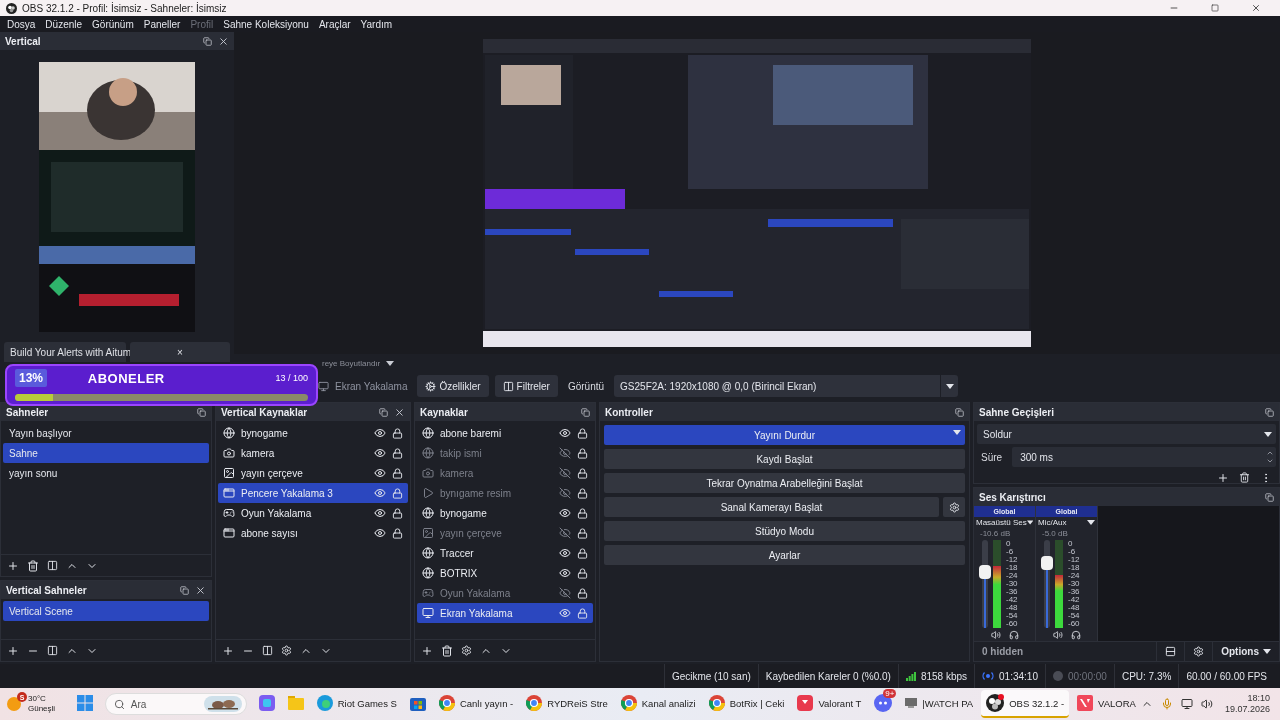  I want to click on network-icon, so click(1186, 704).